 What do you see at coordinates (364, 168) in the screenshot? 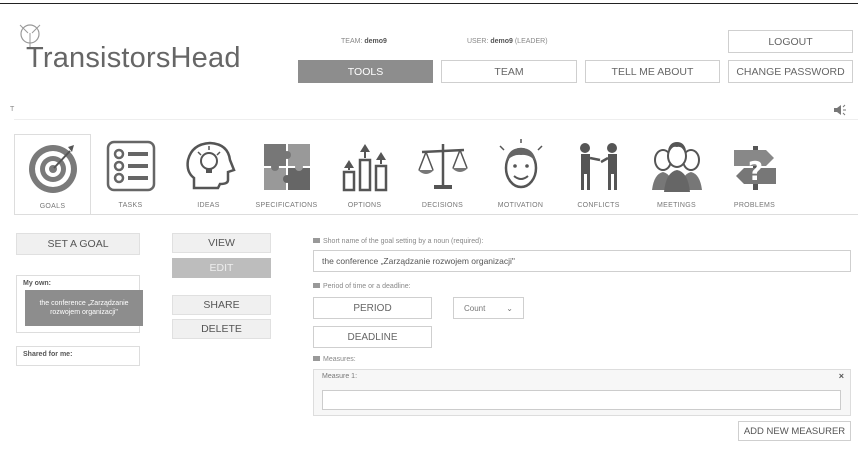
I see `bar-arrows-icon` at bounding box center [364, 168].